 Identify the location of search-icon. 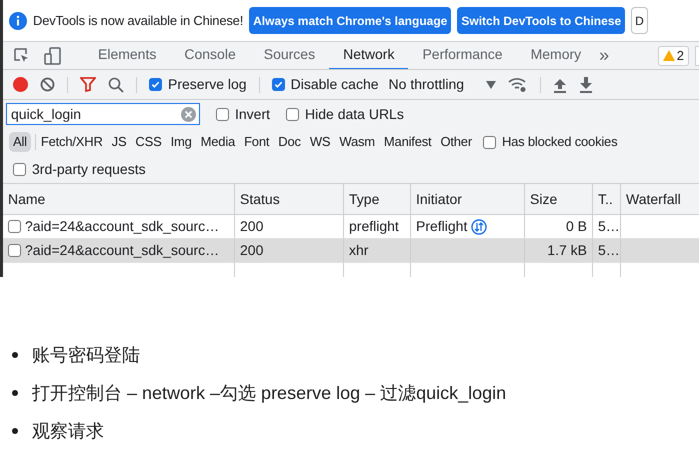
(116, 84).